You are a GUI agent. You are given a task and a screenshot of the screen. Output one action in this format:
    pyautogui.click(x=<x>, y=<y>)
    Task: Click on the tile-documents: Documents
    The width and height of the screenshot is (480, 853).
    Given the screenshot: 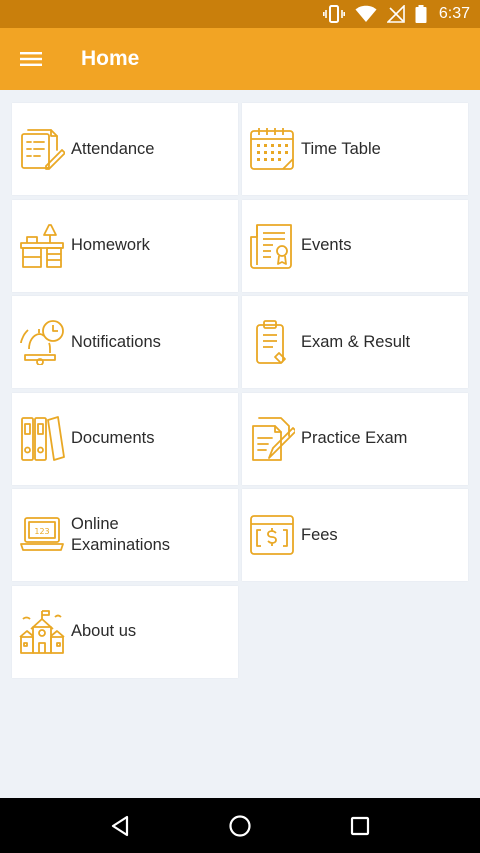 What is the action you would take?
    pyautogui.click(x=125, y=438)
    